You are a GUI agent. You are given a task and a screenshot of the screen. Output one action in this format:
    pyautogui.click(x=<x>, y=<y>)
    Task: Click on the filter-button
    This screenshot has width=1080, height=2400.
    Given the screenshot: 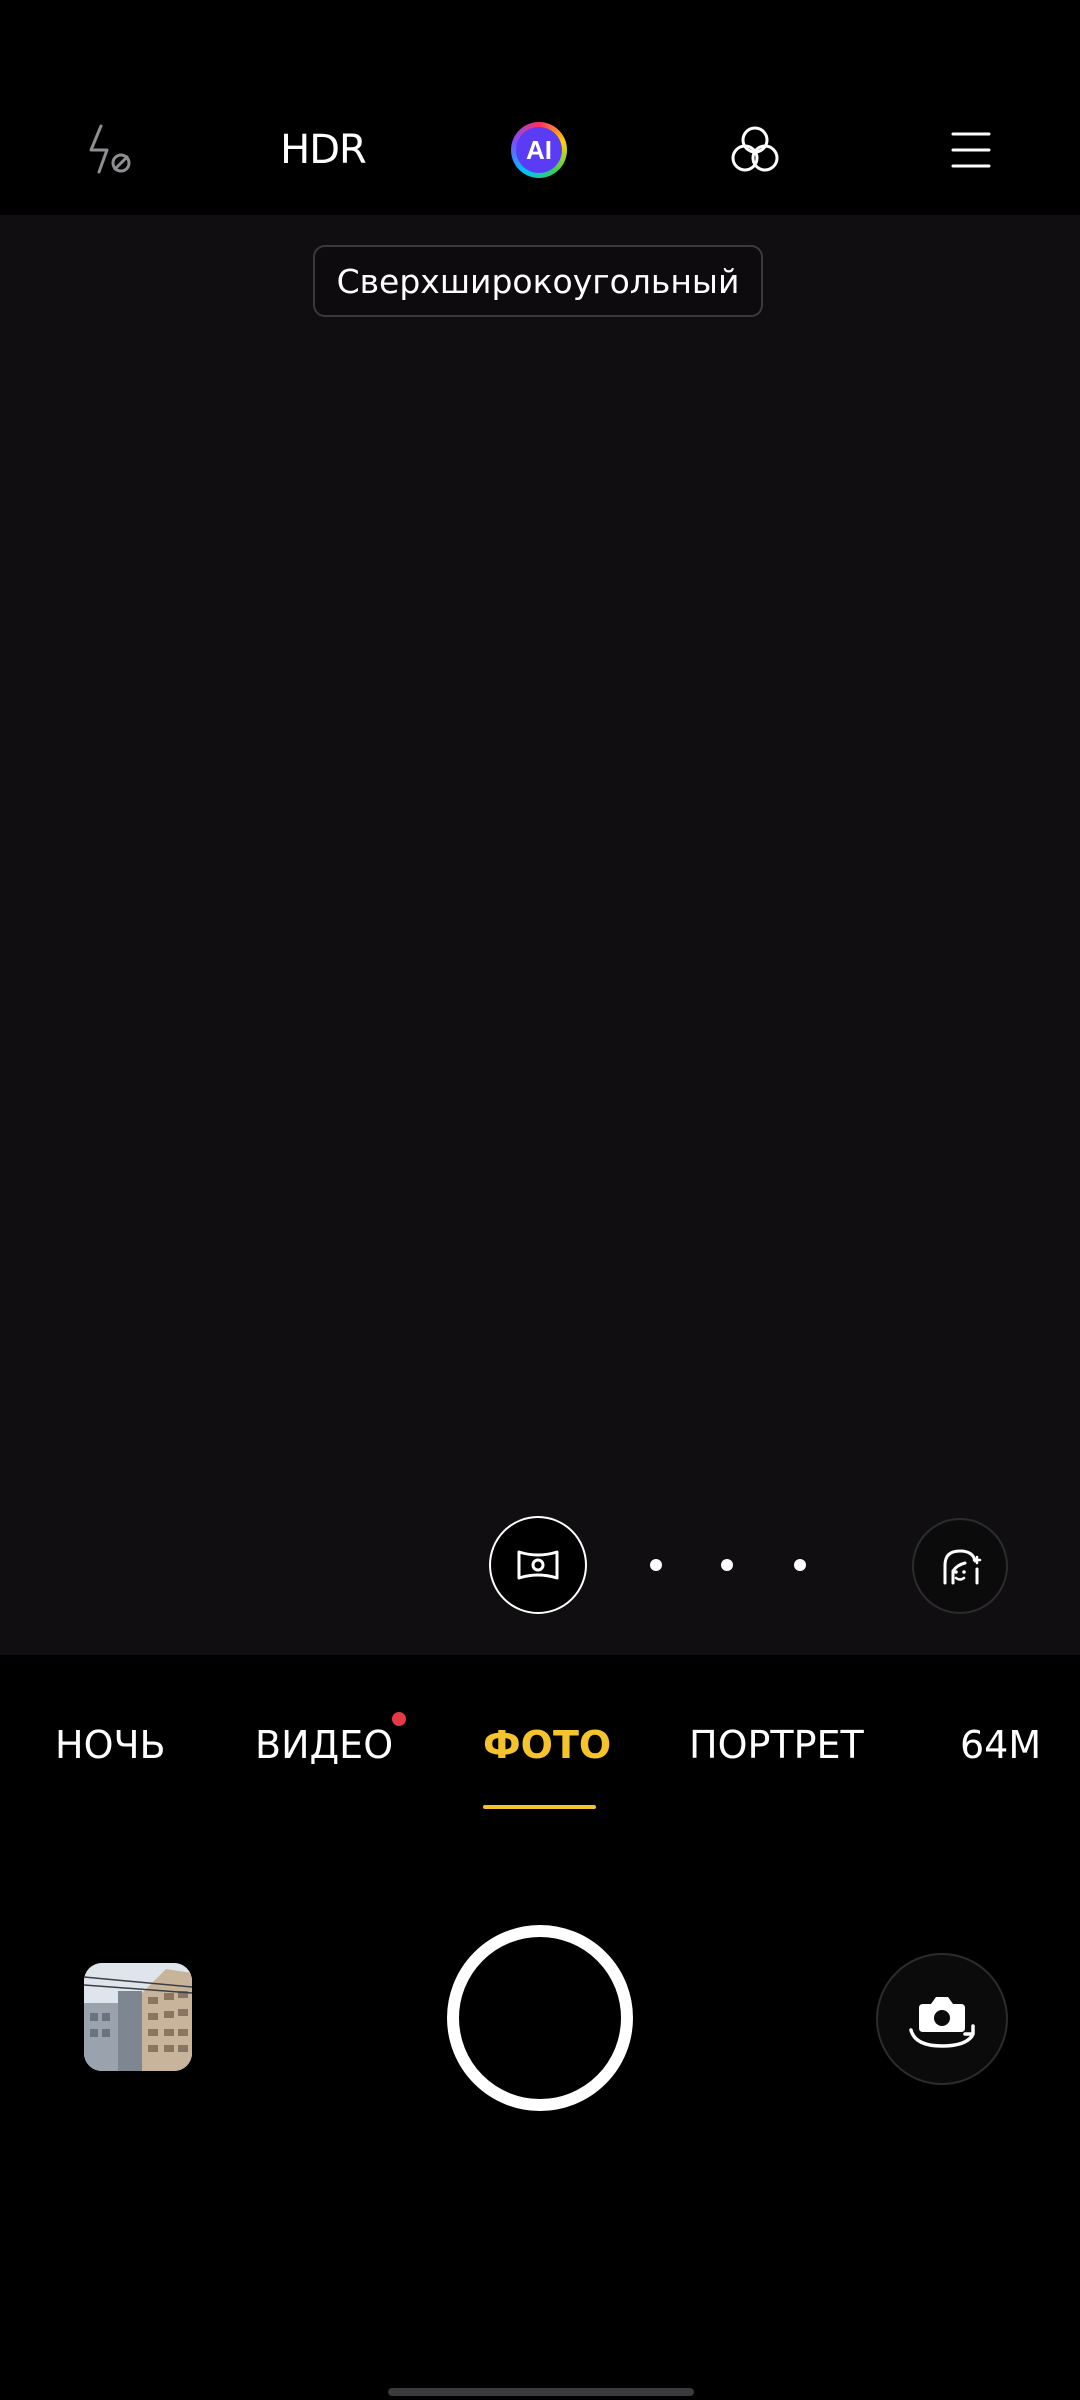 What is the action you would take?
    pyautogui.click(x=755, y=150)
    